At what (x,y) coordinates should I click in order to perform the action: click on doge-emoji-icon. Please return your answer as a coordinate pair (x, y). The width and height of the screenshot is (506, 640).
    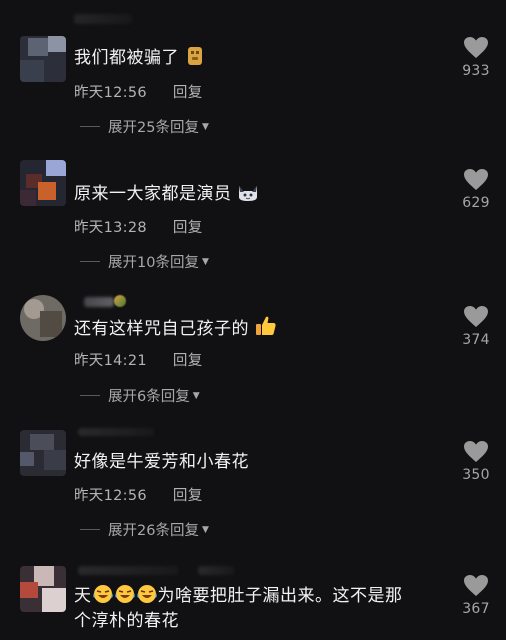
    Looking at the image, I should click on (195, 60).